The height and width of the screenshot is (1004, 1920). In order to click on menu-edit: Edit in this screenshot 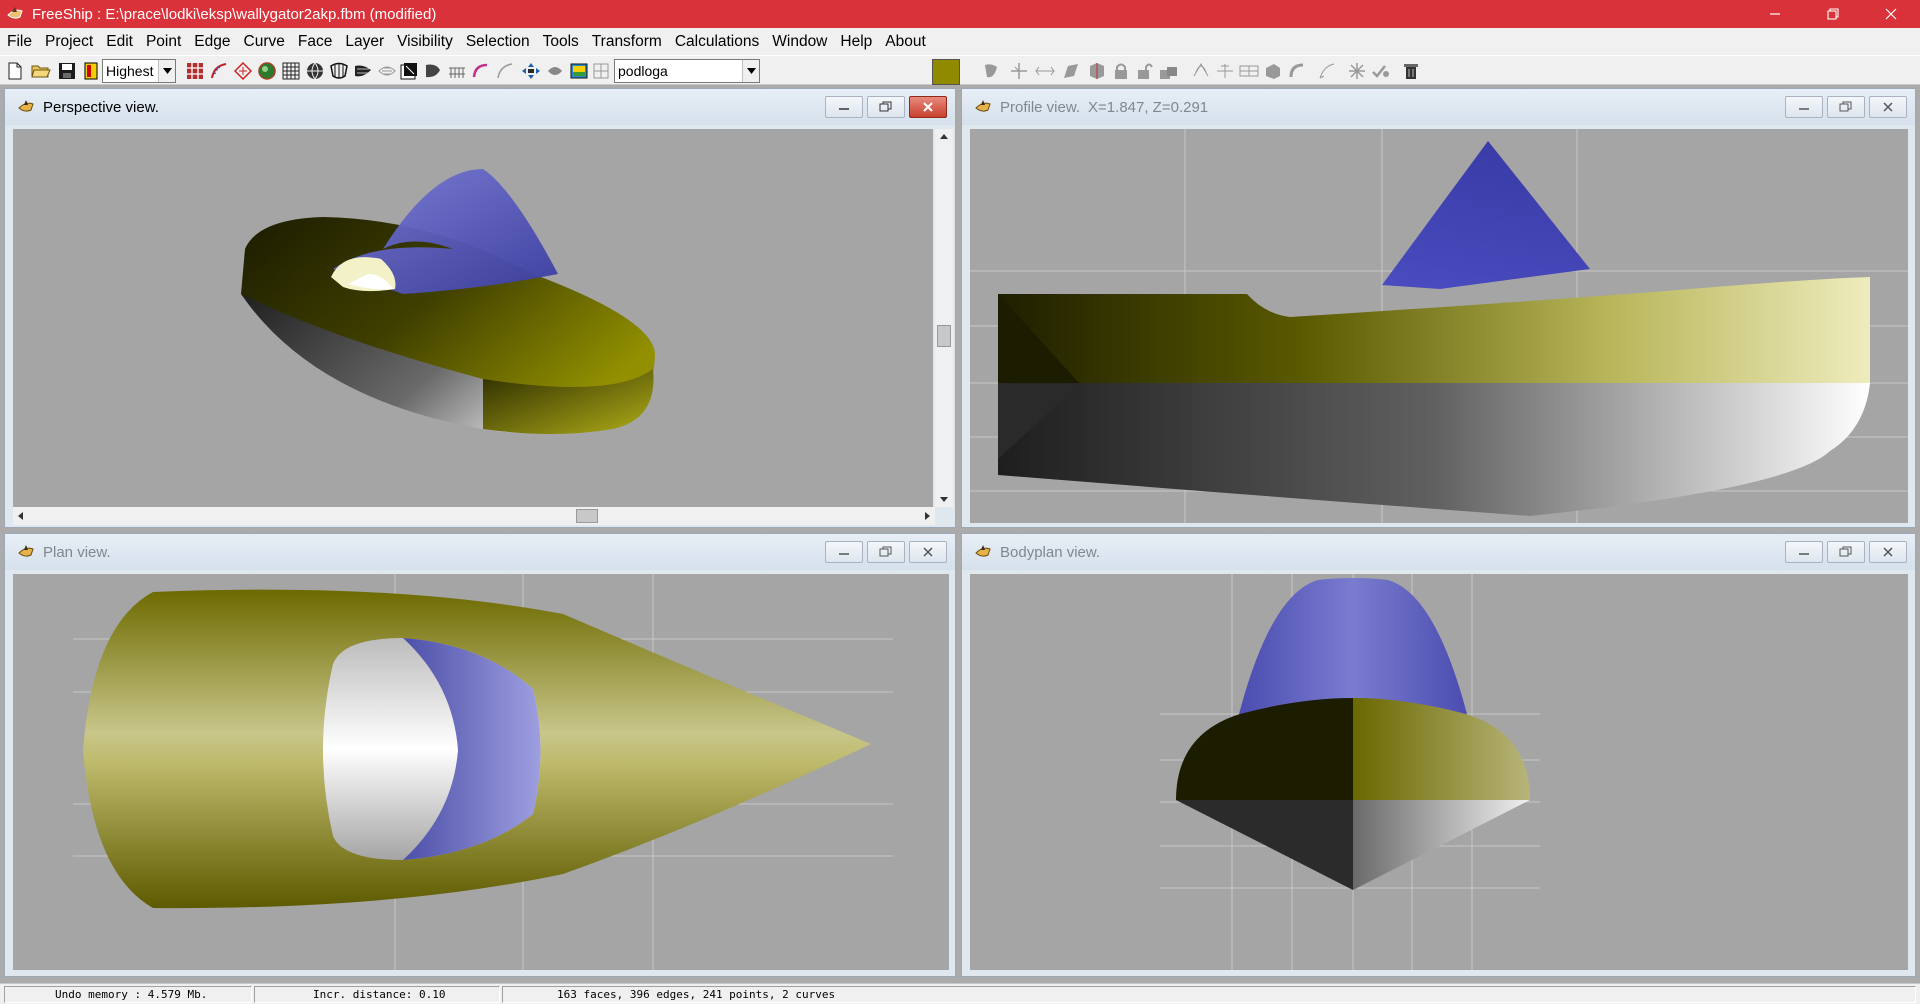, I will do `click(121, 42)`.